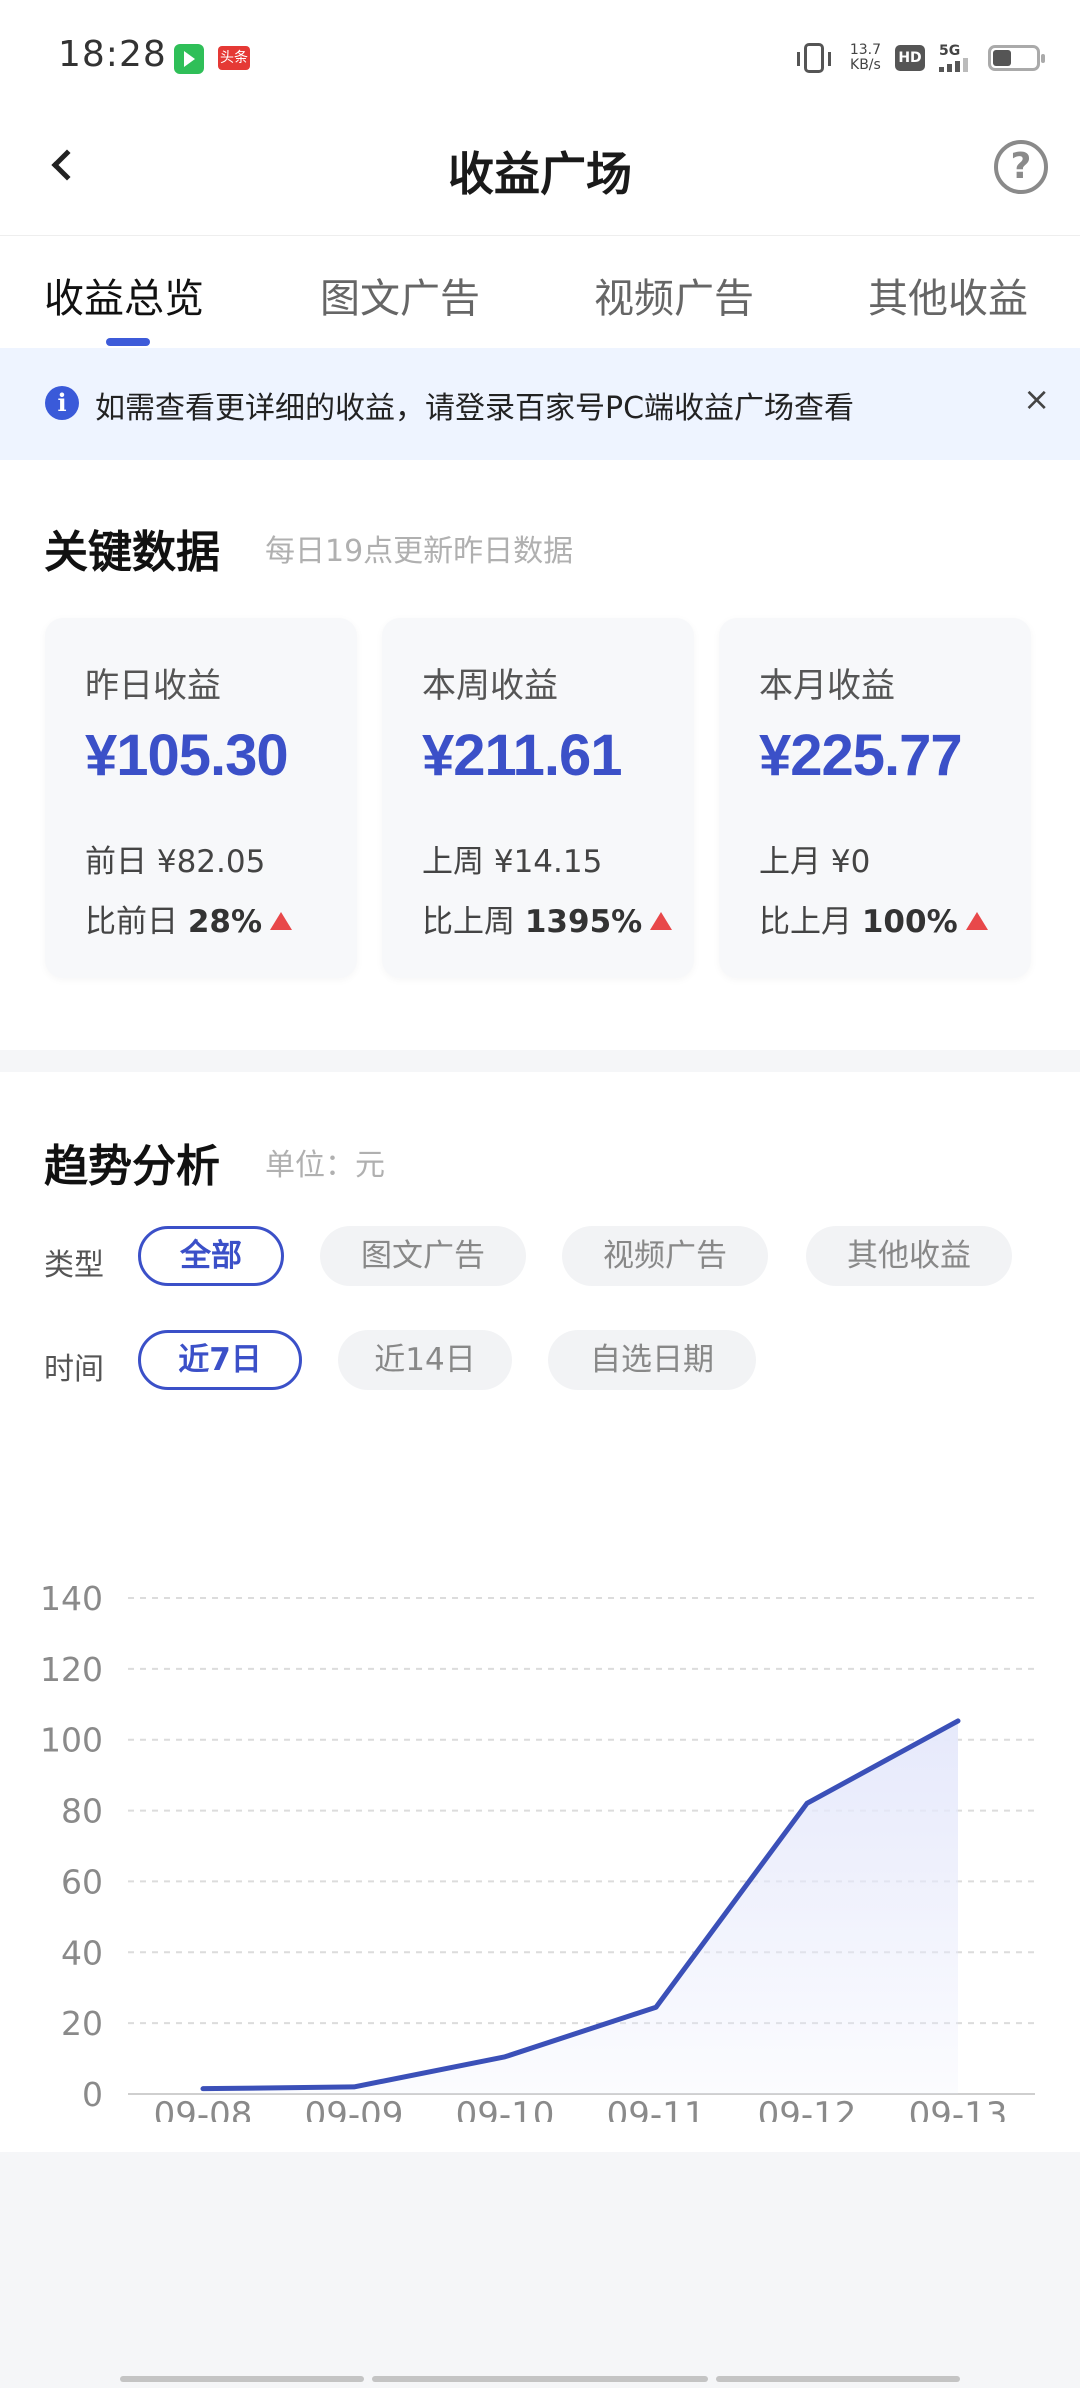 This screenshot has height=2388, width=1080. What do you see at coordinates (490, 686) in the screenshot?
I see `card-label: 本周收益` at bounding box center [490, 686].